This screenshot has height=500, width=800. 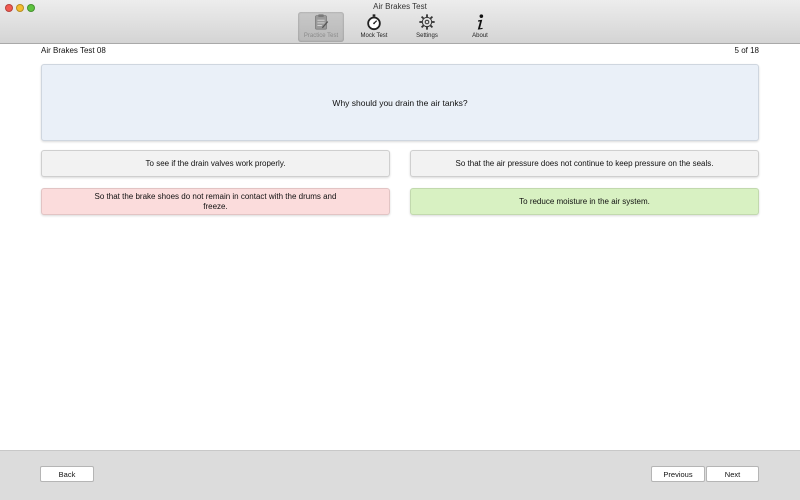 What do you see at coordinates (746, 50) in the screenshot?
I see `question-progress: 5 of 18` at bounding box center [746, 50].